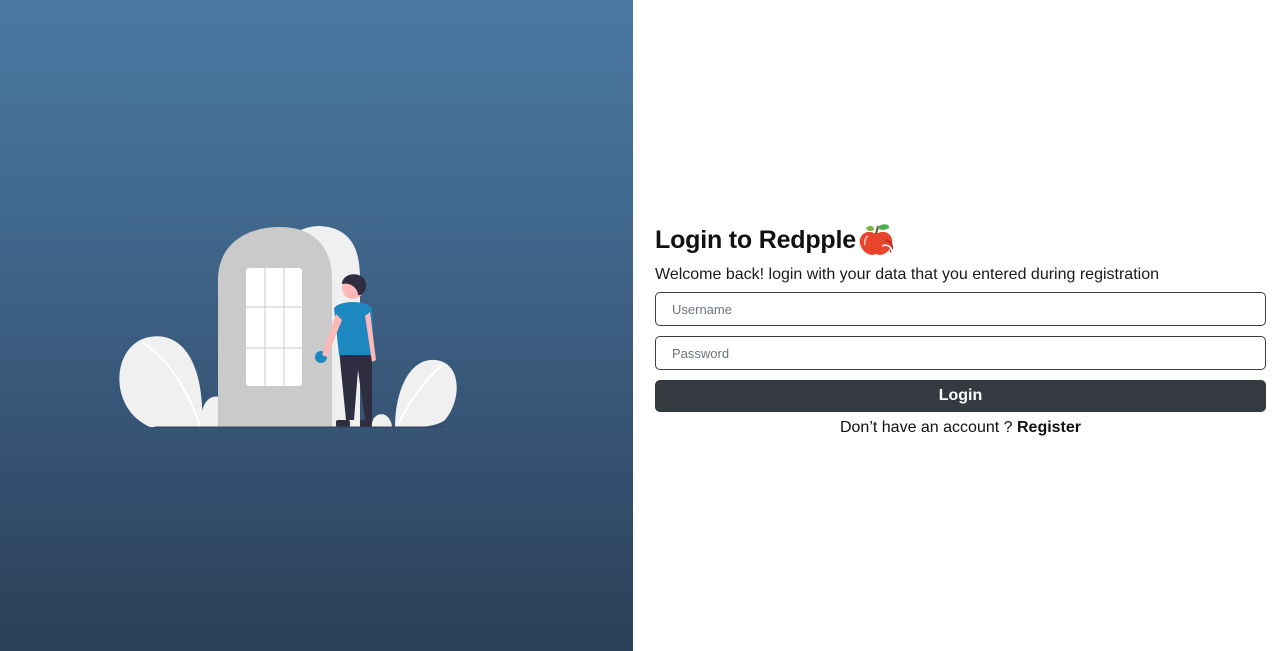 Image resolution: width=1279 pixels, height=651 pixels. I want to click on right-leaf-shape, so click(426, 393).